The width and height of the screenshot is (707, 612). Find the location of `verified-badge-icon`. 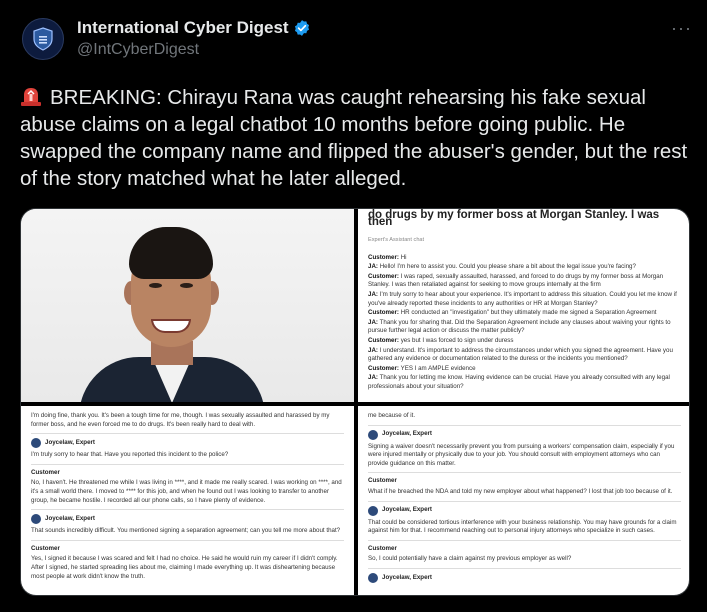

verified-badge-icon is located at coordinates (301, 28).